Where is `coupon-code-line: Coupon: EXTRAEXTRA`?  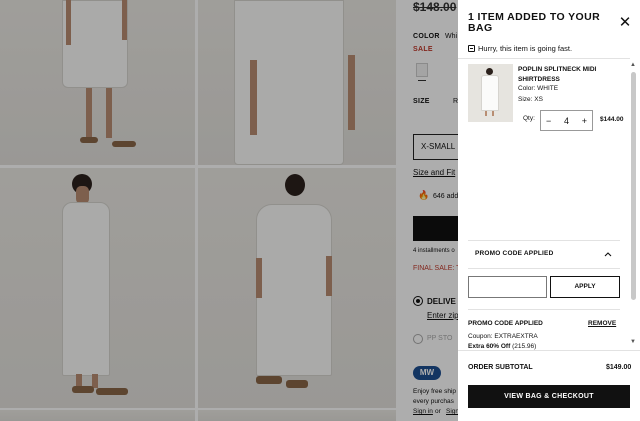
coupon-code-line: Coupon: EXTRAEXTRA is located at coordinates (503, 336).